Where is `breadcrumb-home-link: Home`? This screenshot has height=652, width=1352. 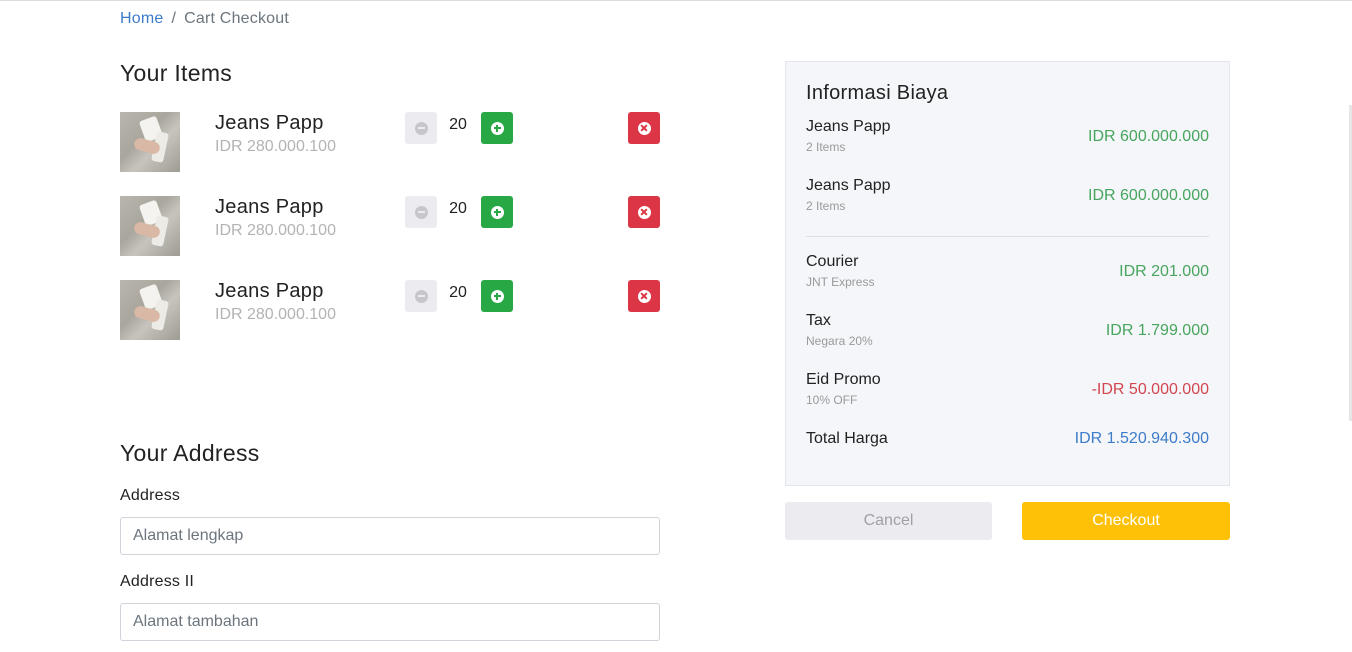 breadcrumb-home-link: Home is located at coordinates (141, 19).